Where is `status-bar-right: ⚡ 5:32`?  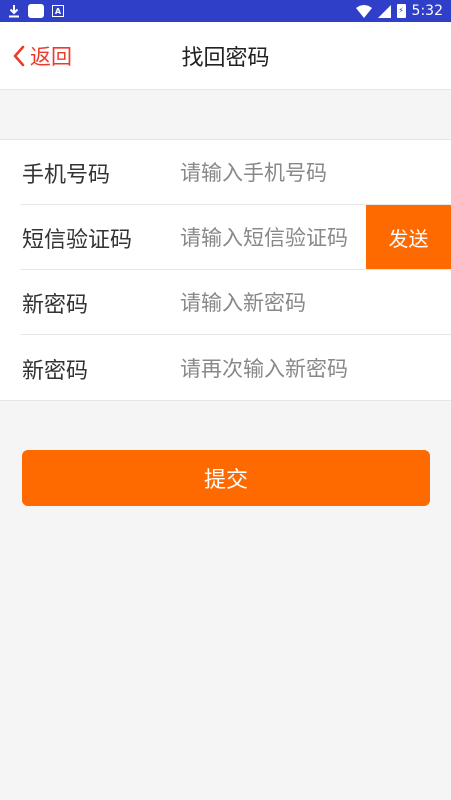 status-bar-right: ⚡ 5:32 is located at coordinates (399, 11).